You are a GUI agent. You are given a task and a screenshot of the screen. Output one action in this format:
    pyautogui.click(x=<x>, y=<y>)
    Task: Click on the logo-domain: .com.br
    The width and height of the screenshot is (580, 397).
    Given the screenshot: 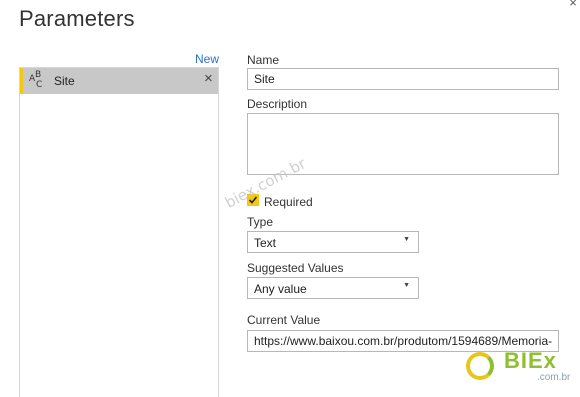 What is the action you would take?
    pyautogui.click(x=554, y=377)
    